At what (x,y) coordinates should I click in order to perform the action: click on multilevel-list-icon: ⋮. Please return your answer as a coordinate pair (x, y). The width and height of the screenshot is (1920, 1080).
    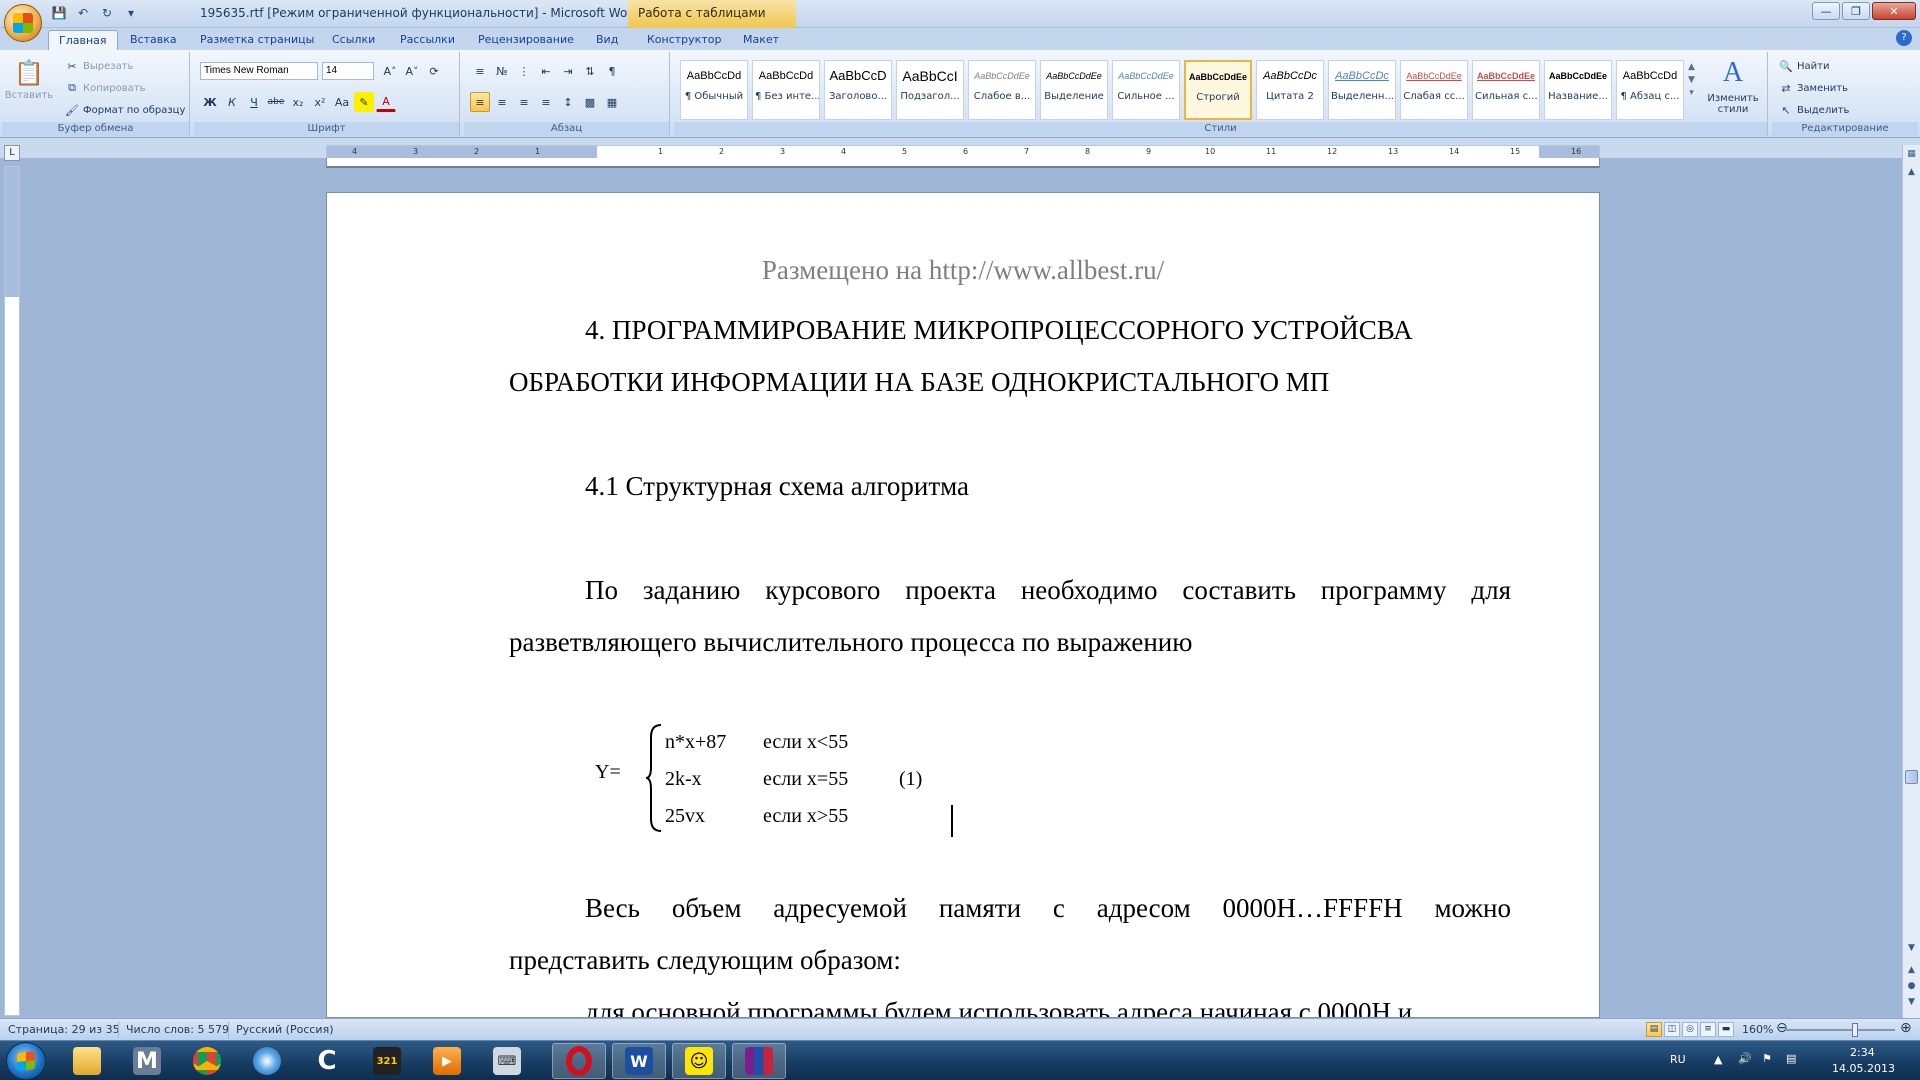
    Looking at the image, I should click on (524, 71).